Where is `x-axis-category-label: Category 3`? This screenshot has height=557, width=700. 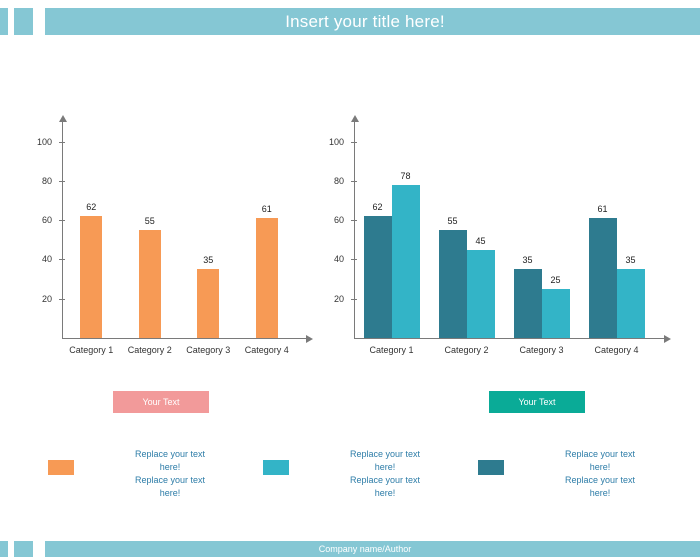 x-axis-category-label: Category 3 is located at coordinates (541, 350).